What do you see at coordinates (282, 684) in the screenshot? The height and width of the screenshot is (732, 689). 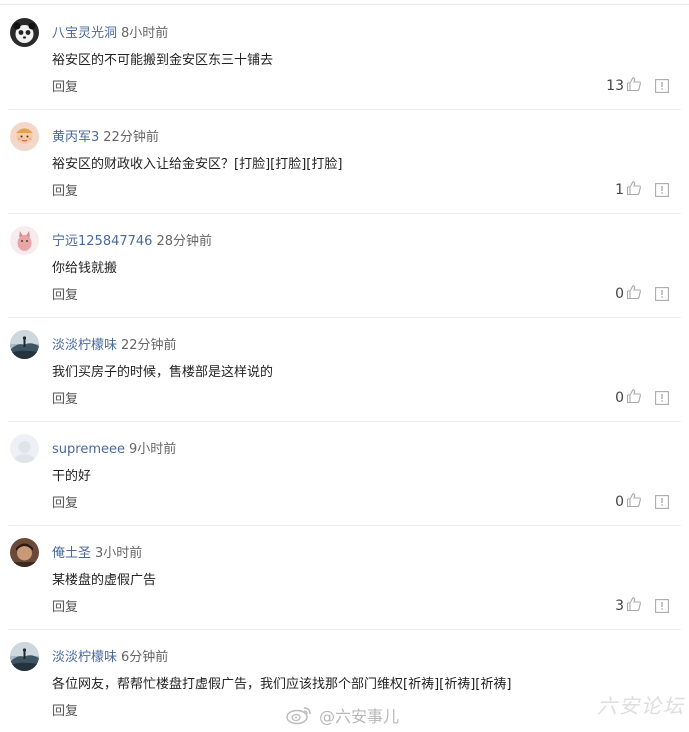 I see `comment-text: 各位网友，帮帮忙楼盘打虚假广告，我们应该找那个部门维权[祈祷][祈祷][祈祷]` at bounding box center [282, 684].